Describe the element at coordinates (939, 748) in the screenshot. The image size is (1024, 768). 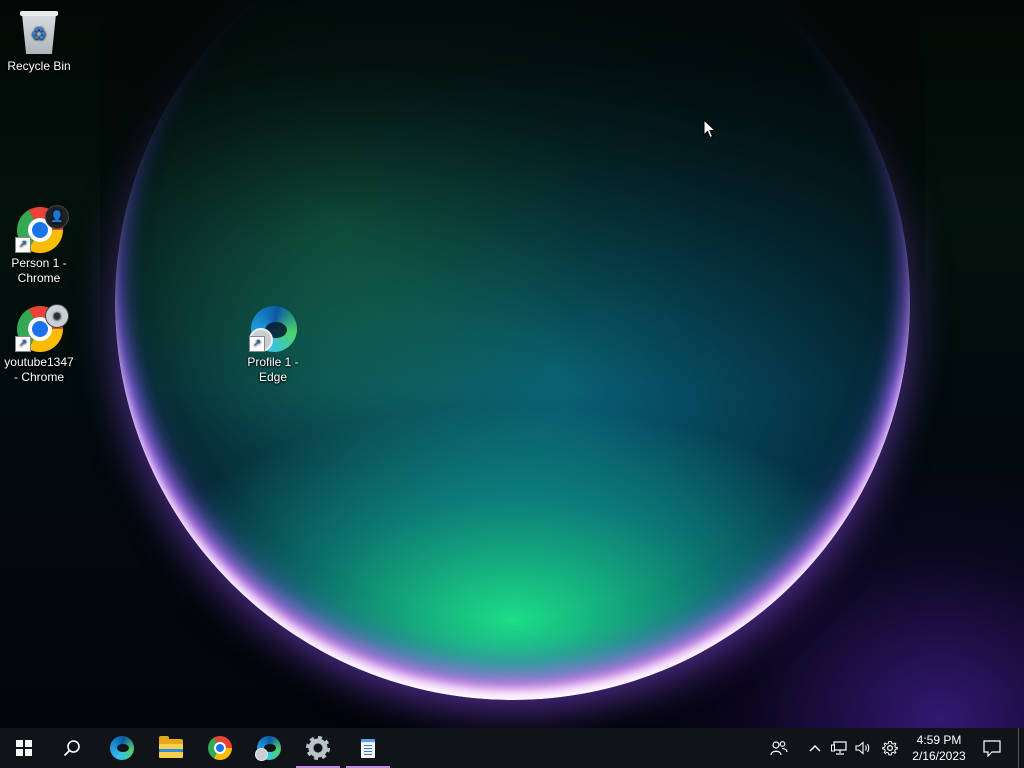
I see `clock: 4:59 PM 2/16/2023` at that location.